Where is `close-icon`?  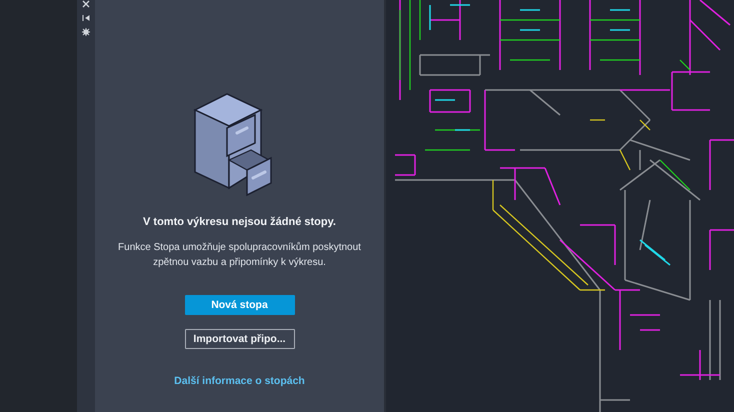 close-icon is located at coordinates (86, 4).